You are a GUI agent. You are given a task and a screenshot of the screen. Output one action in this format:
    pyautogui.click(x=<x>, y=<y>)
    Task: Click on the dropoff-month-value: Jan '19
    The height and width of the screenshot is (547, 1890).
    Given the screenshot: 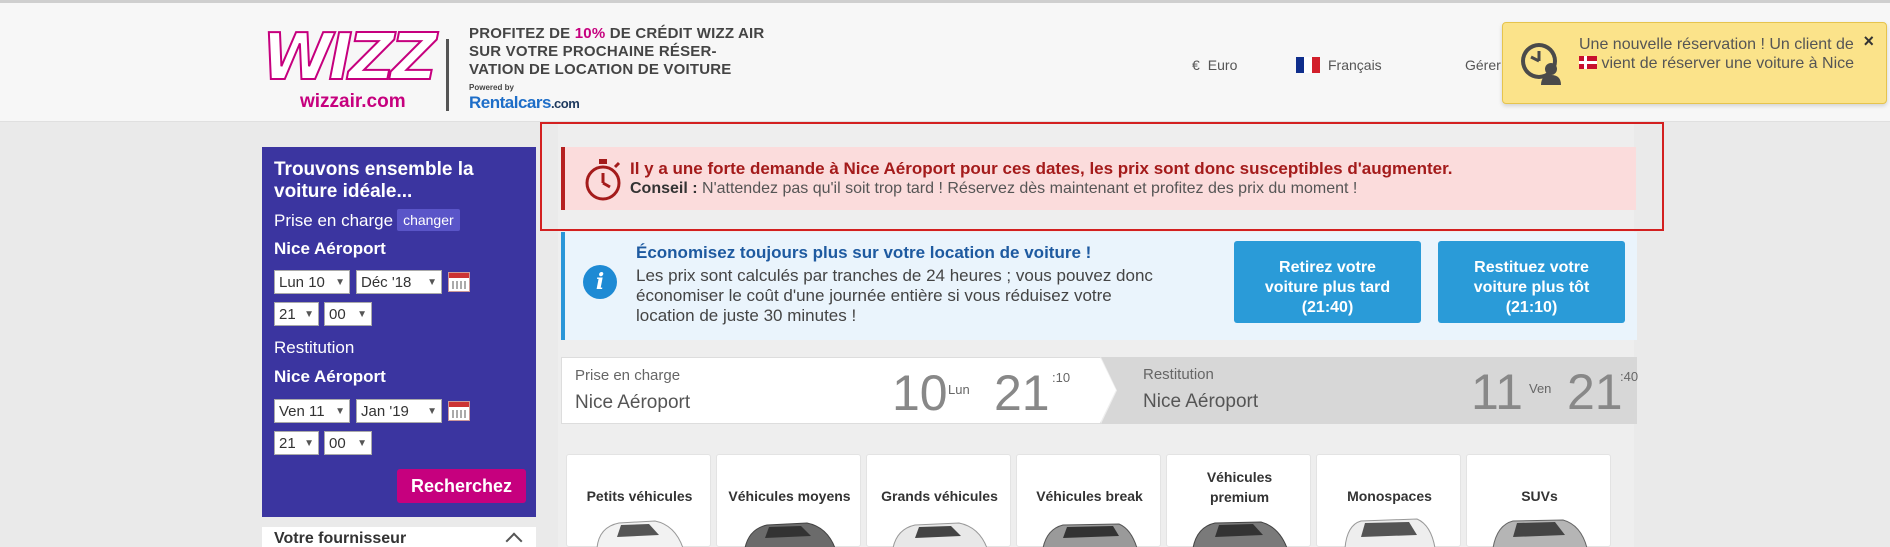 What is the action you would take?
    pyautogui.click(x=385, y=411)
    